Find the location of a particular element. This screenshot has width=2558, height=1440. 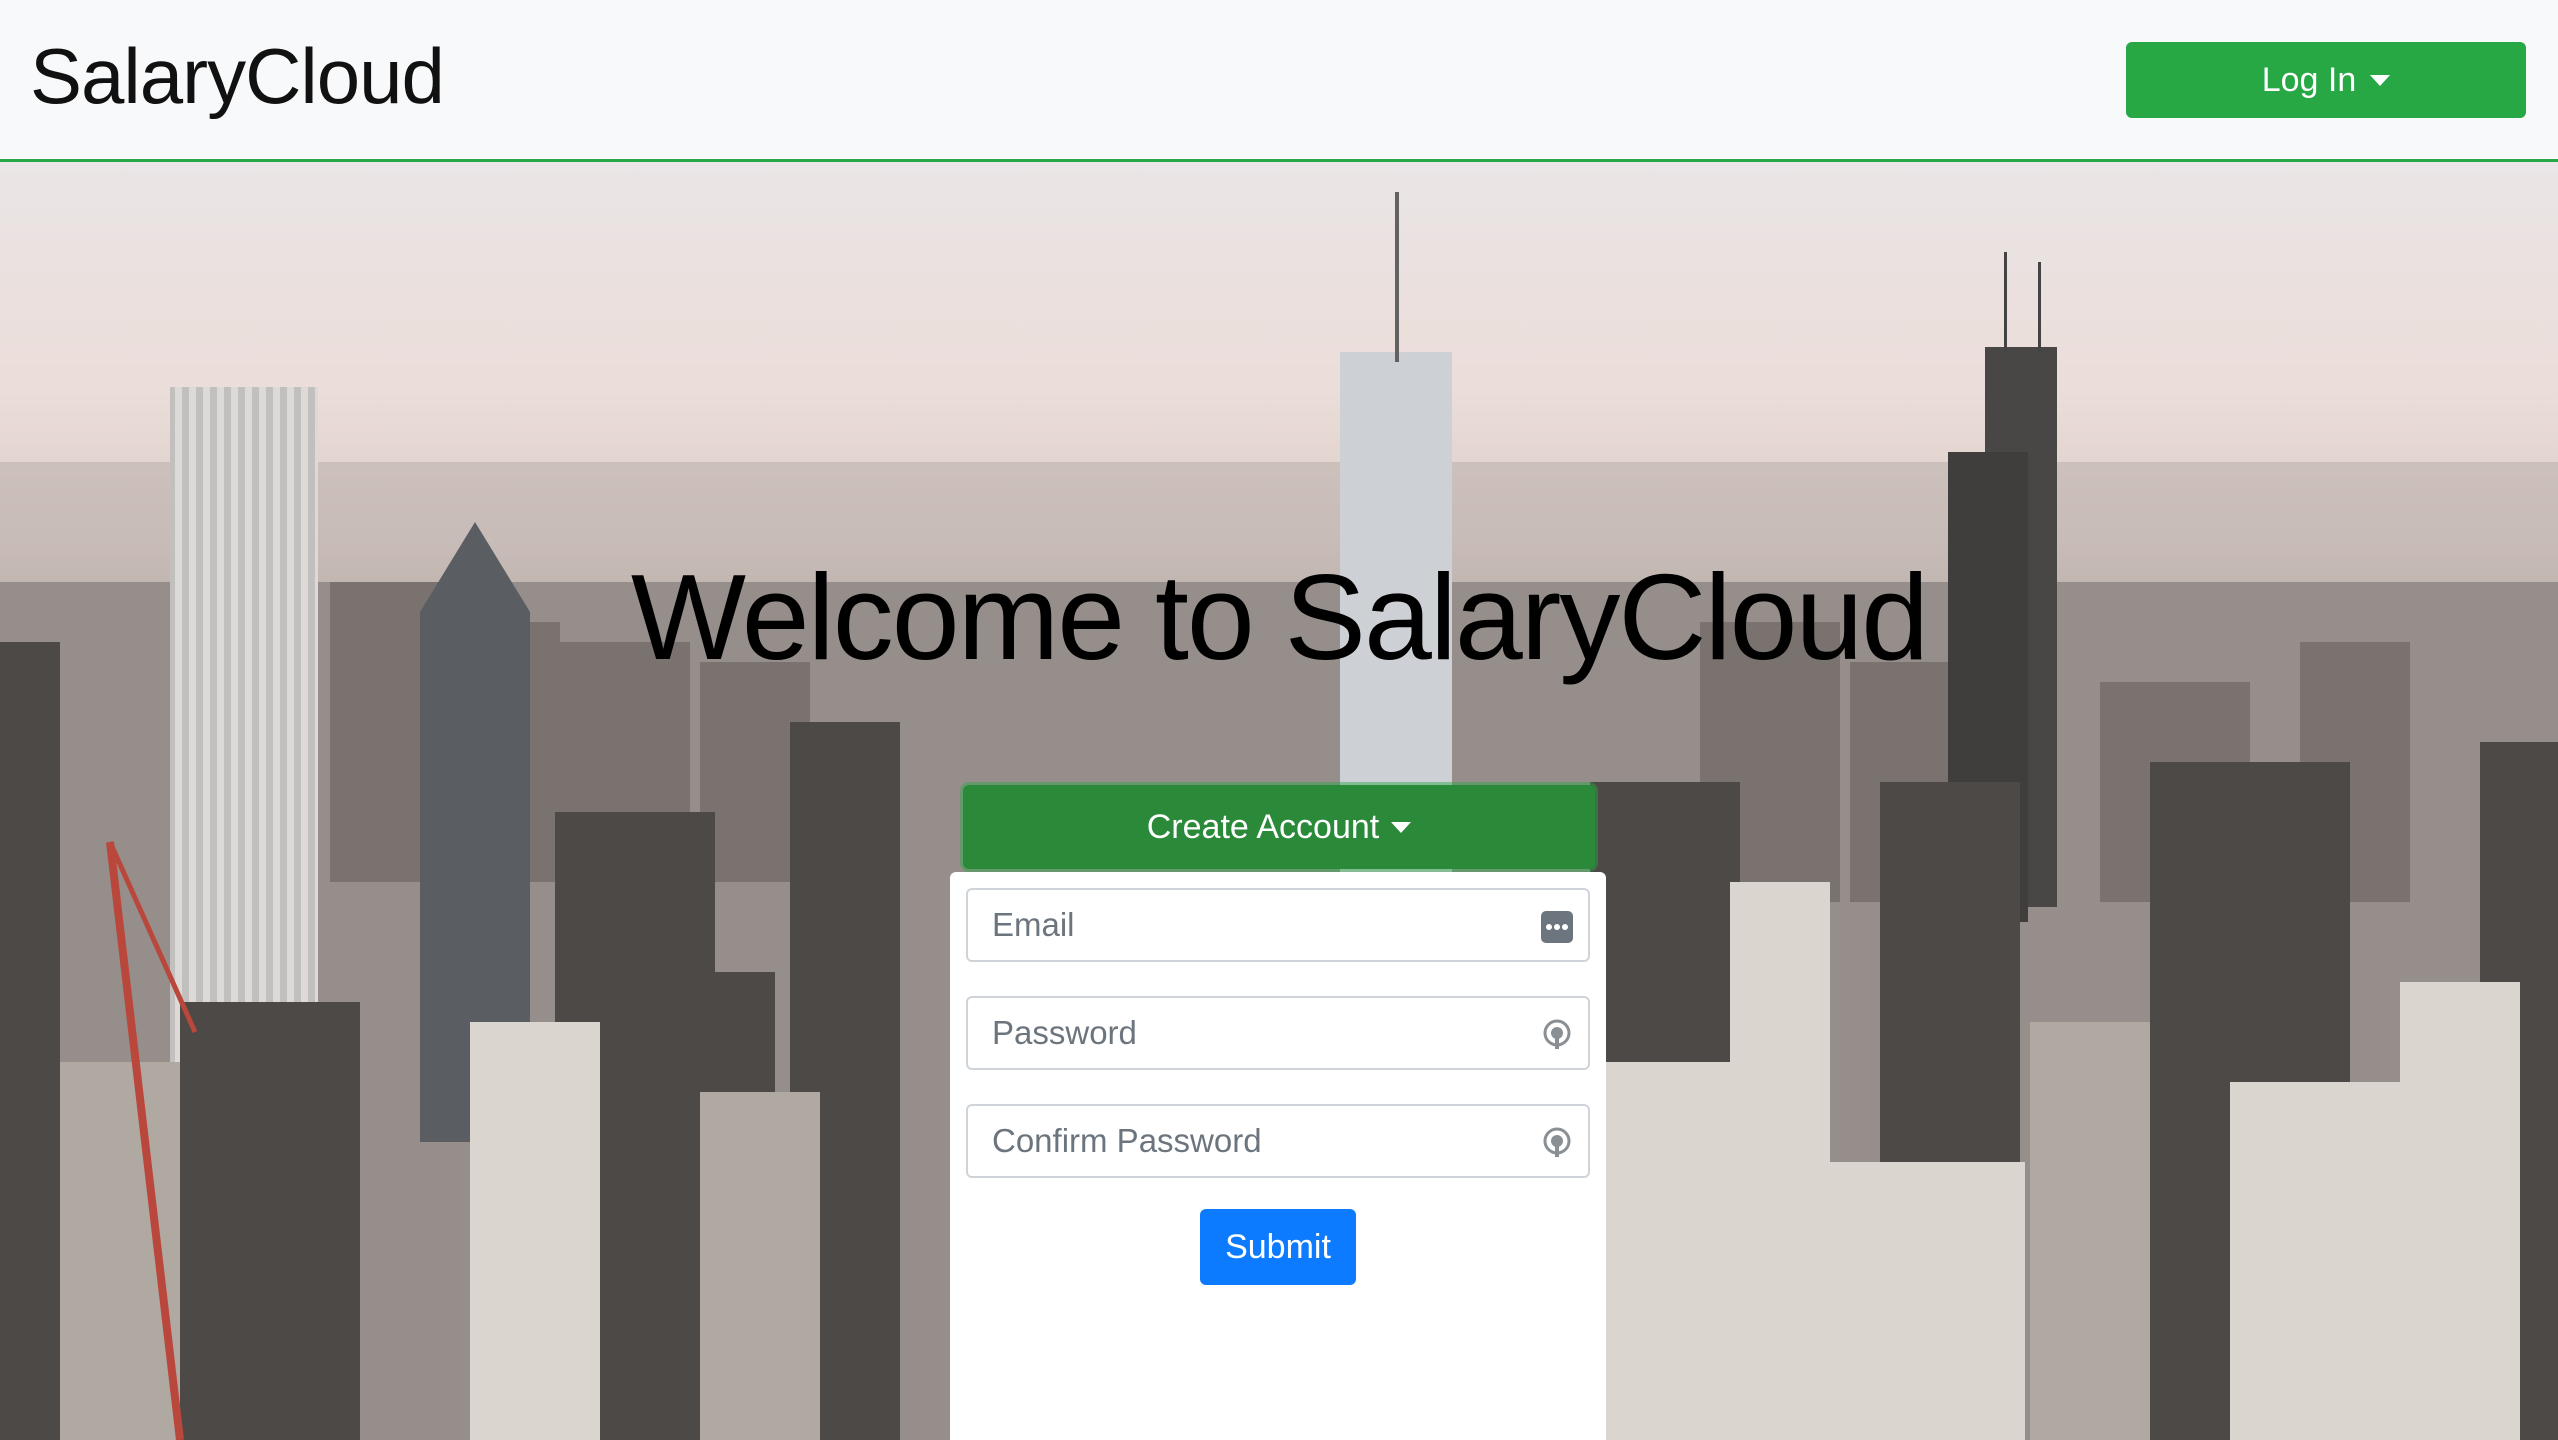

navbar: SalaryCloud Log In is located at coordinates (1279, 81).